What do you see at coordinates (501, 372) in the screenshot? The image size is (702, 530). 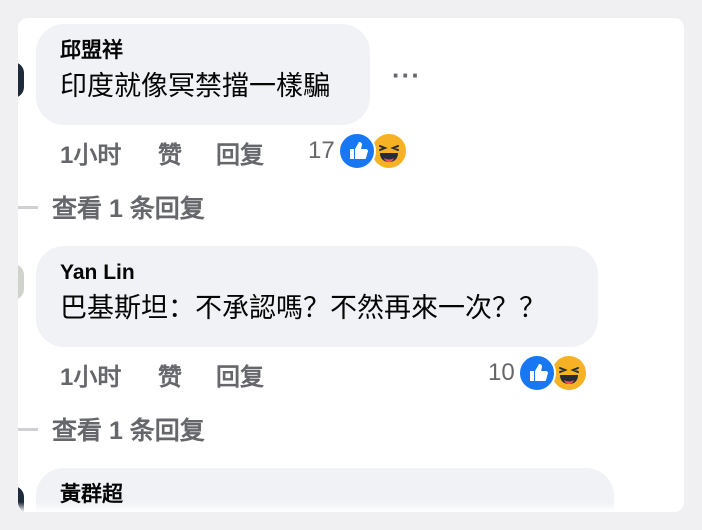 I see `reaction-count: 10` at bounding box center [501, 372].